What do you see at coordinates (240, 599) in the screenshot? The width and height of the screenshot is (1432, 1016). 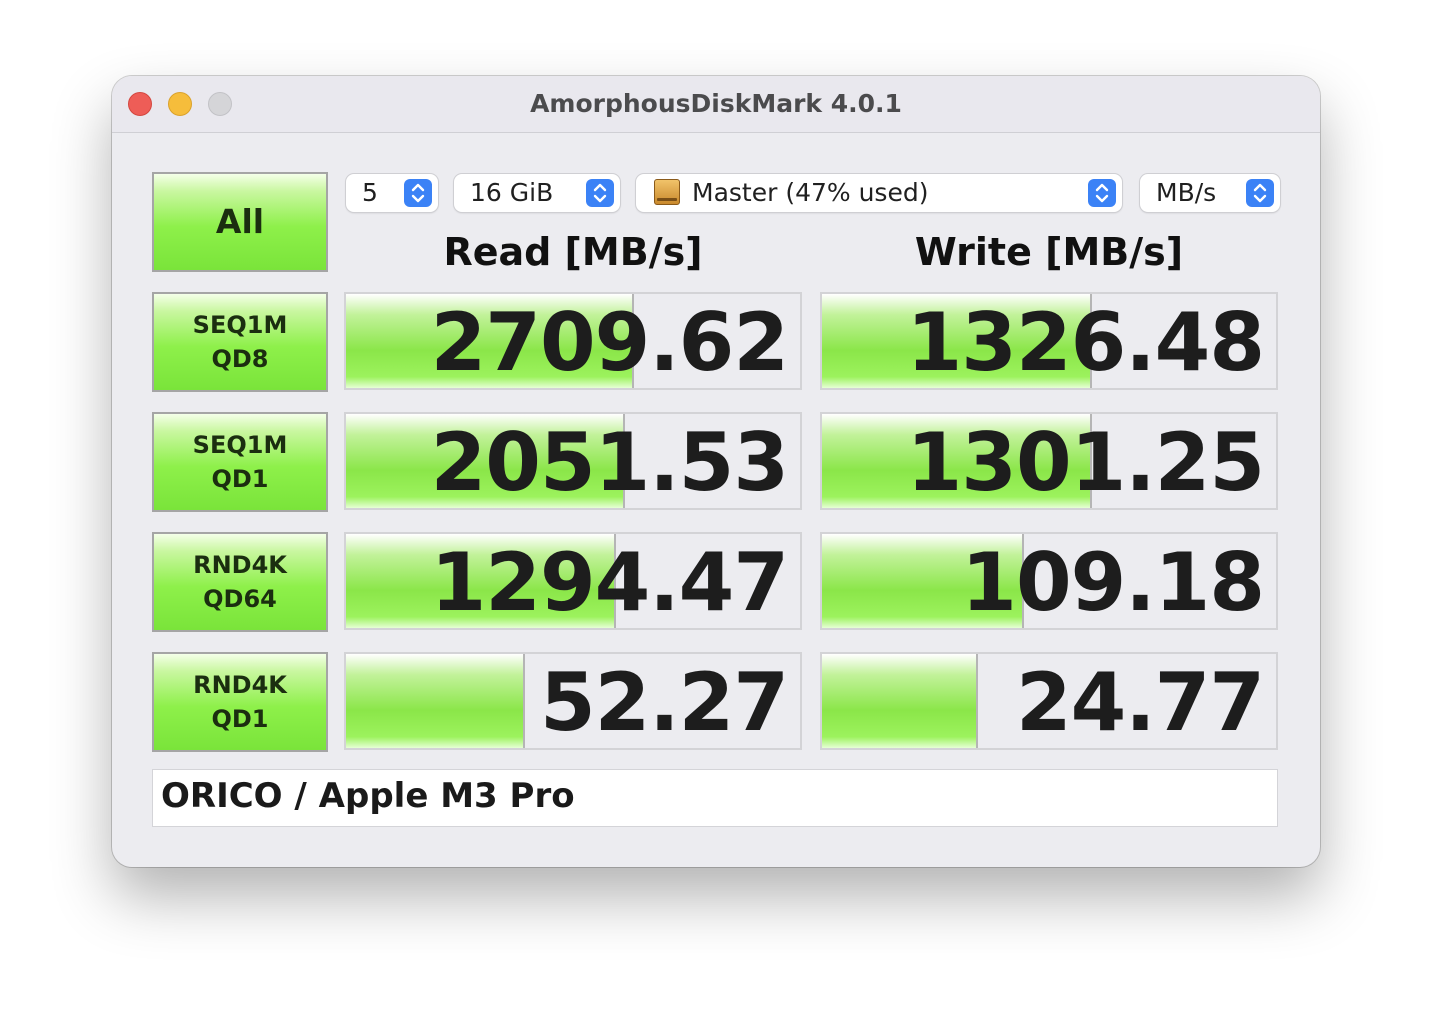 I see `test-label-line2: QD64` at bounding box center [240, 599].